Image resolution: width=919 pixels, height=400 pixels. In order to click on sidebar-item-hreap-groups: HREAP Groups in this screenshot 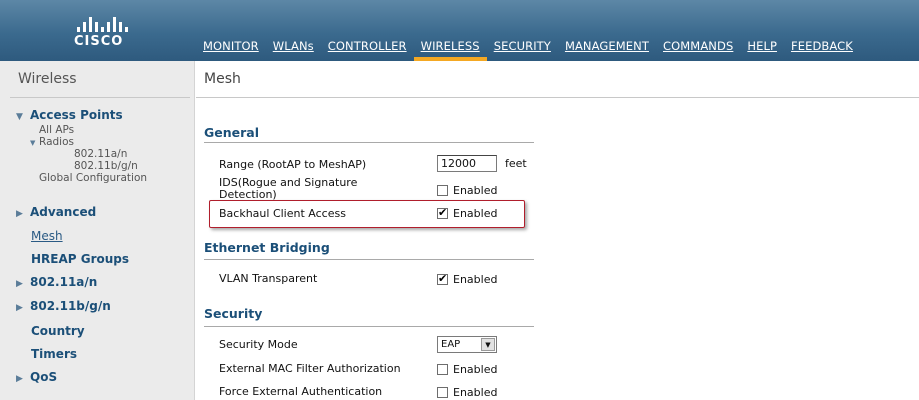, I will do `click(80, 259)`.